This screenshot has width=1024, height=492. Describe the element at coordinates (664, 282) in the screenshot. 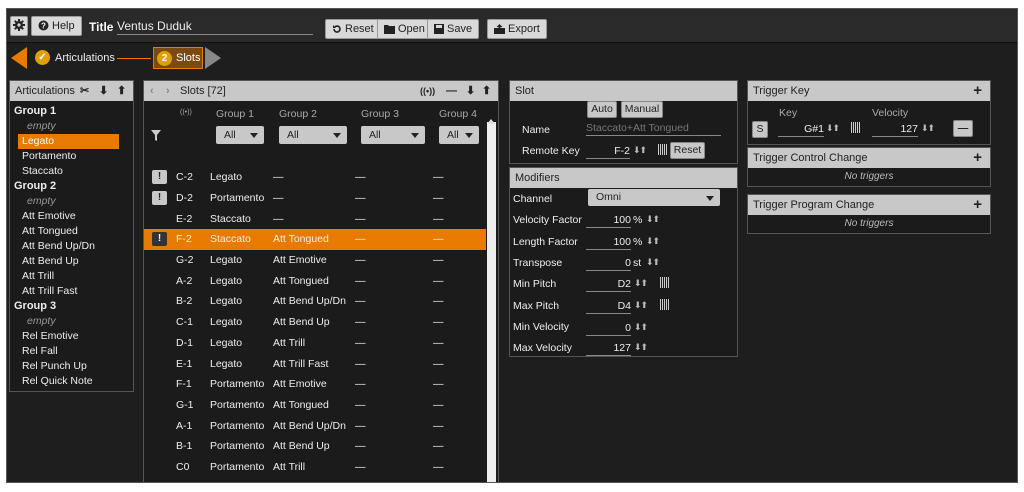

I see `min-pitch-keyboard-icon` at that location.